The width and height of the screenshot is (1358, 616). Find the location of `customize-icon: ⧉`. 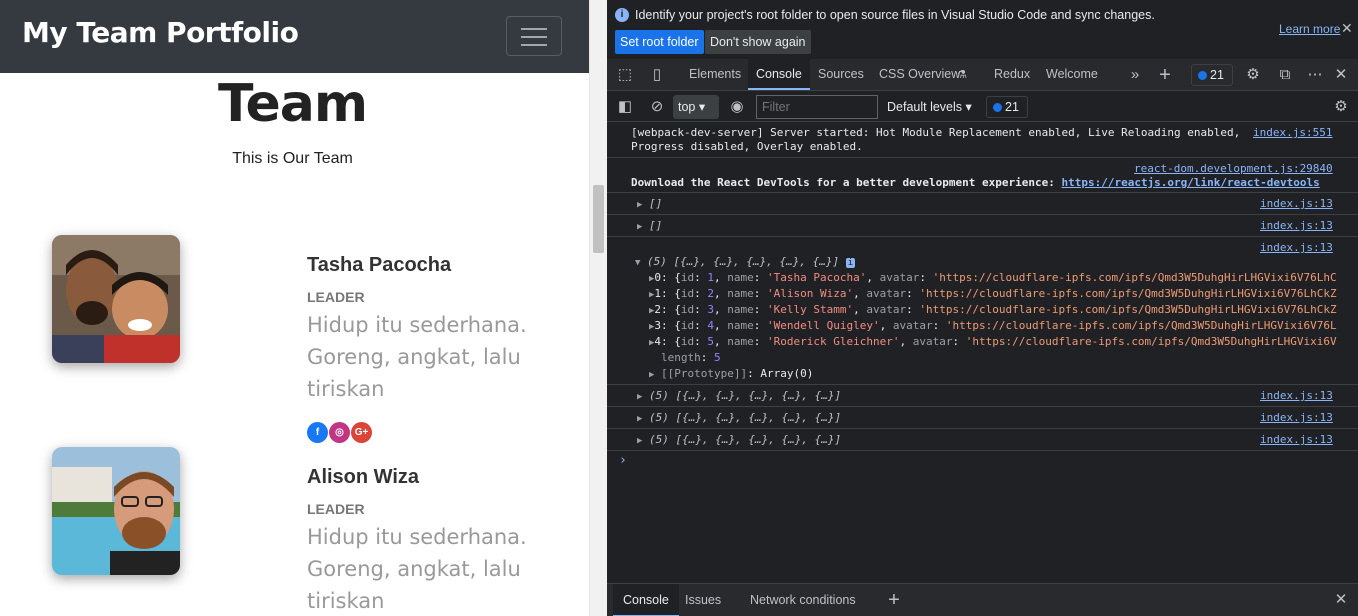

customize-icon: ⧉ is located at coordinates (1285, 75).